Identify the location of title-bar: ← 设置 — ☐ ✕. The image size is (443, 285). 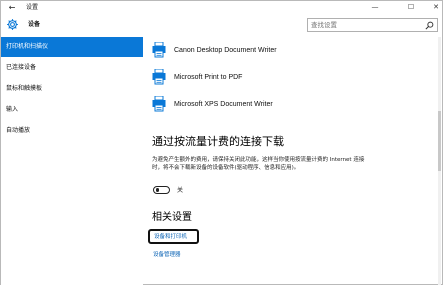
(221, 7).